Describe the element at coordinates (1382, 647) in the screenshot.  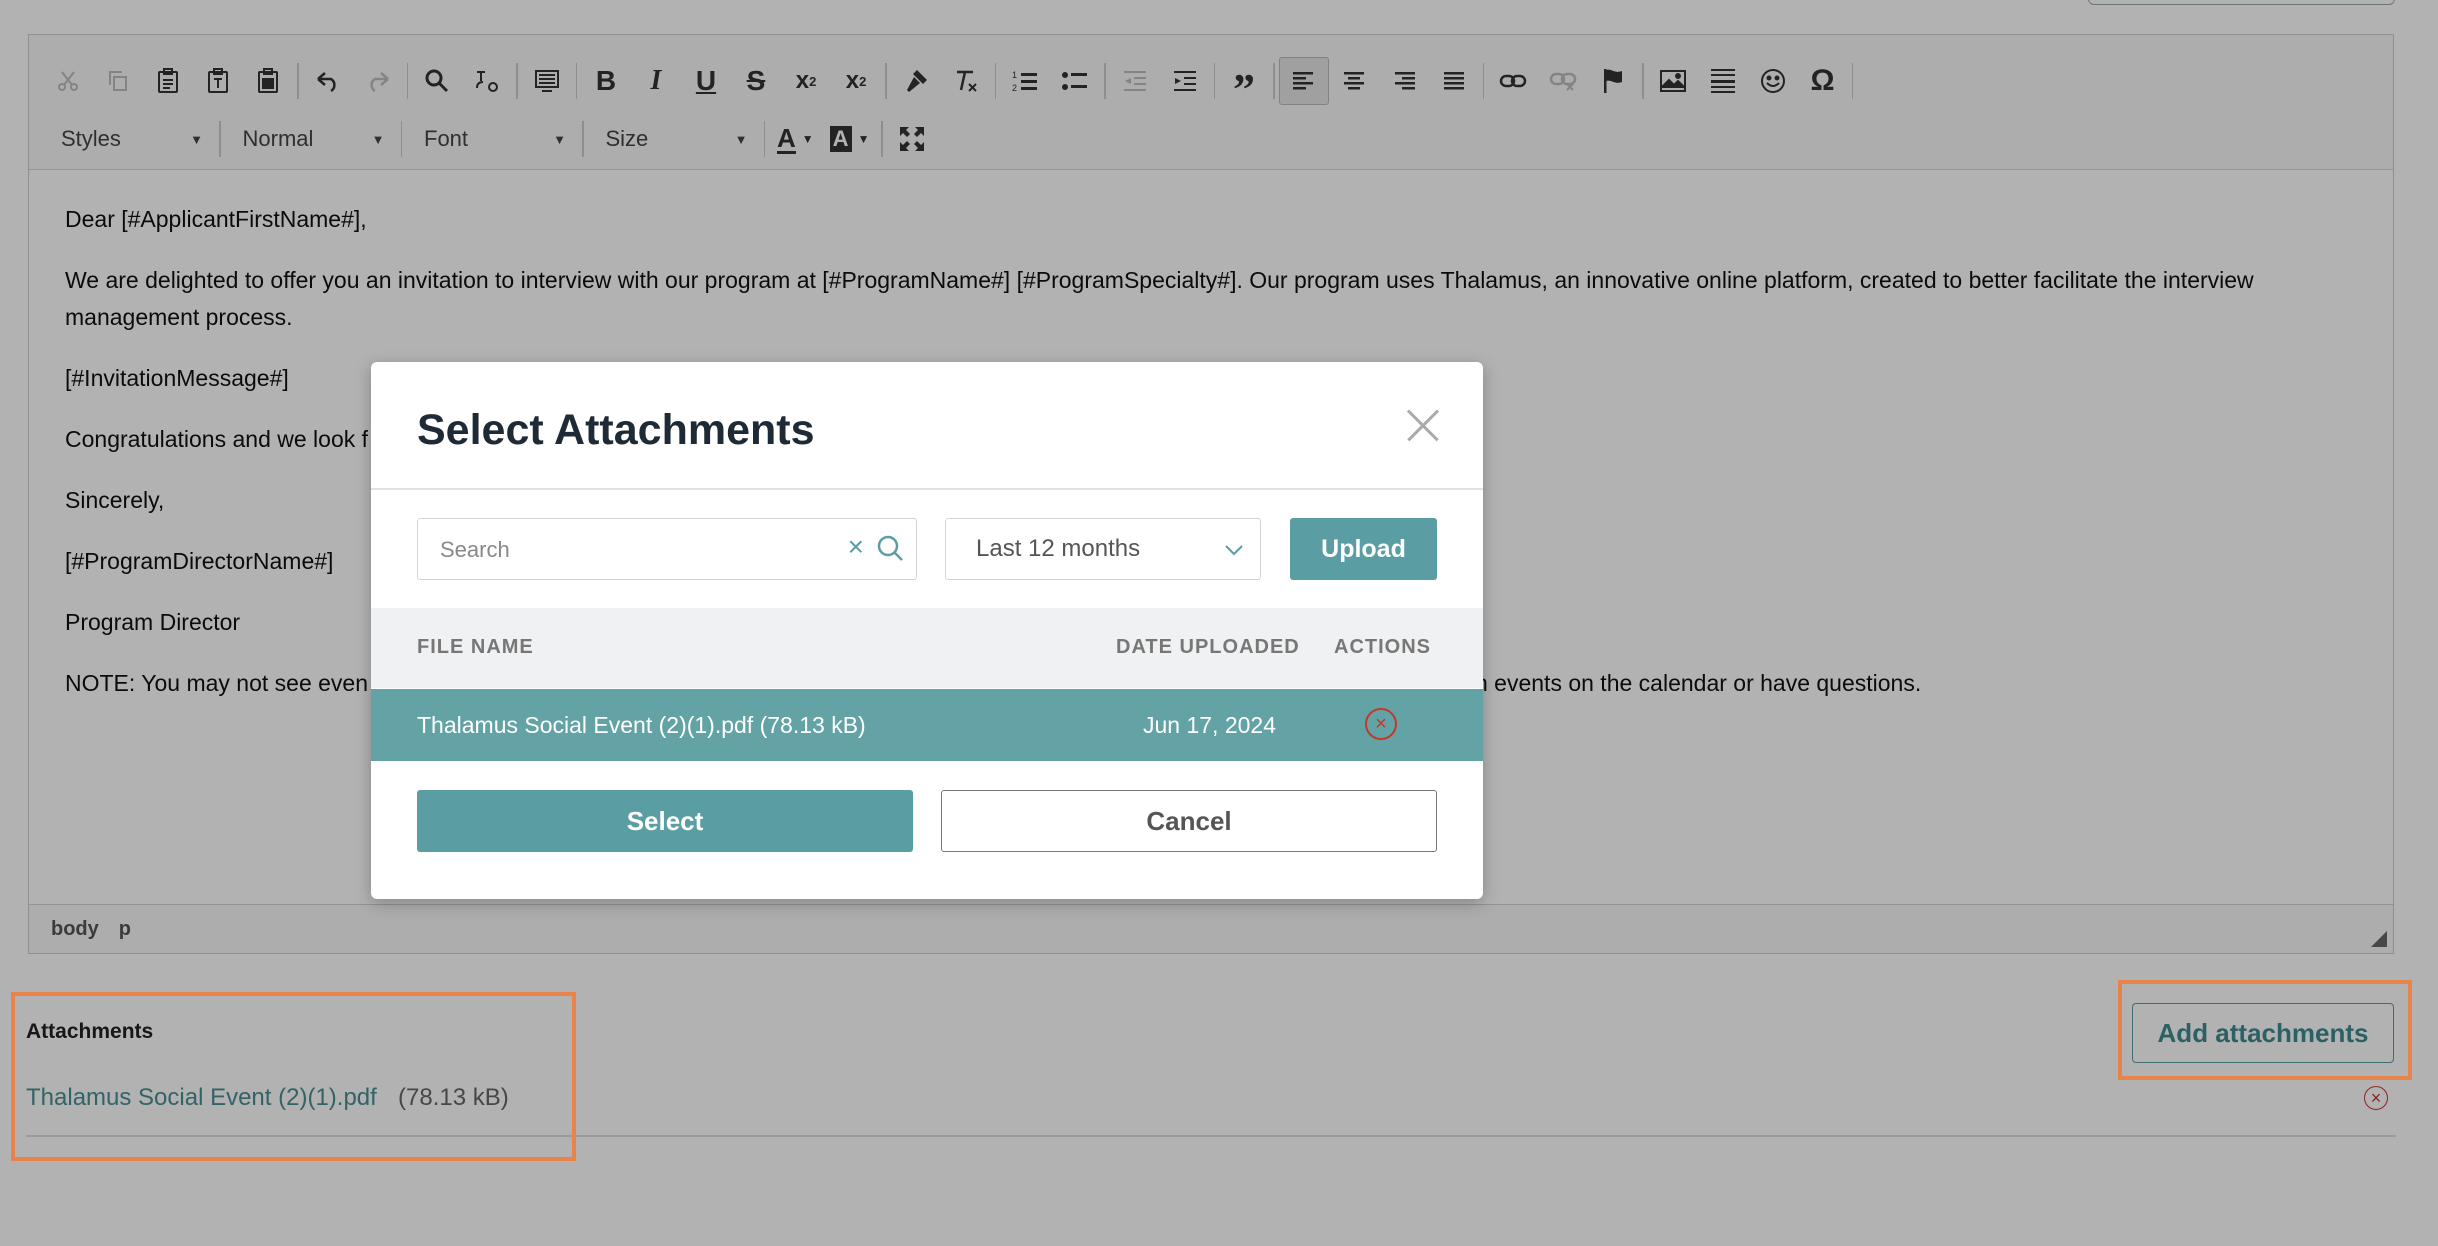
I see `column-actions: ACTIONS` at that location.